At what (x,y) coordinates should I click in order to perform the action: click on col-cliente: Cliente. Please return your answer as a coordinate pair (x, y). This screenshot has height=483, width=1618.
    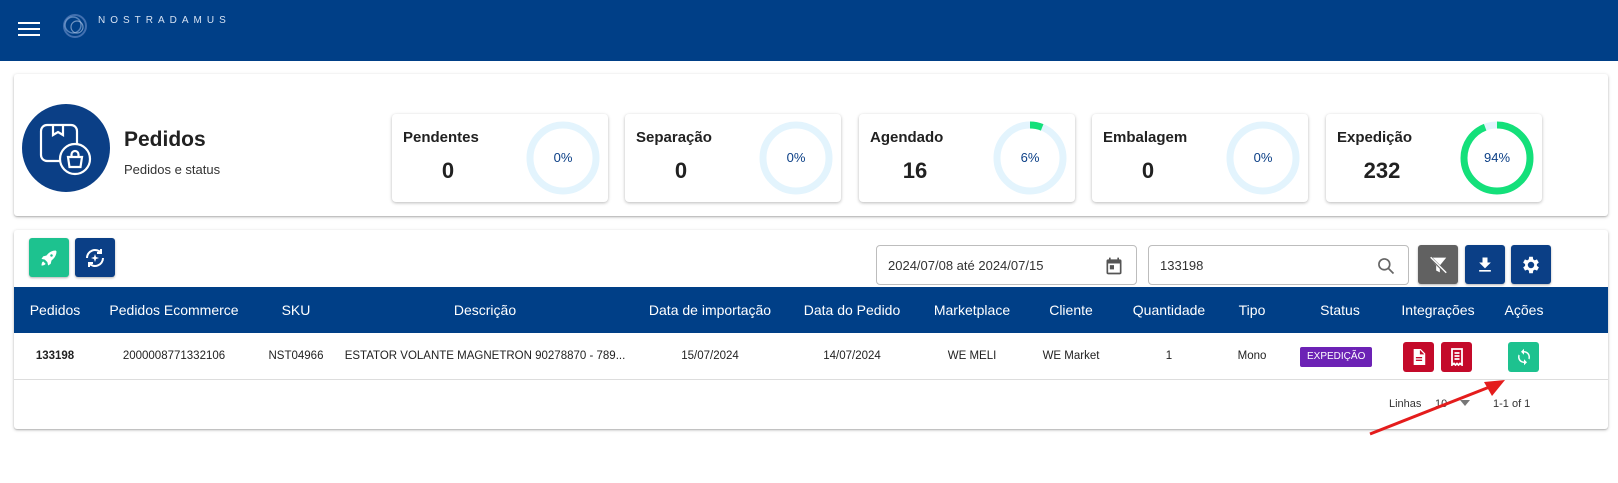
    Looking at the image, I should click on (1071, 310).